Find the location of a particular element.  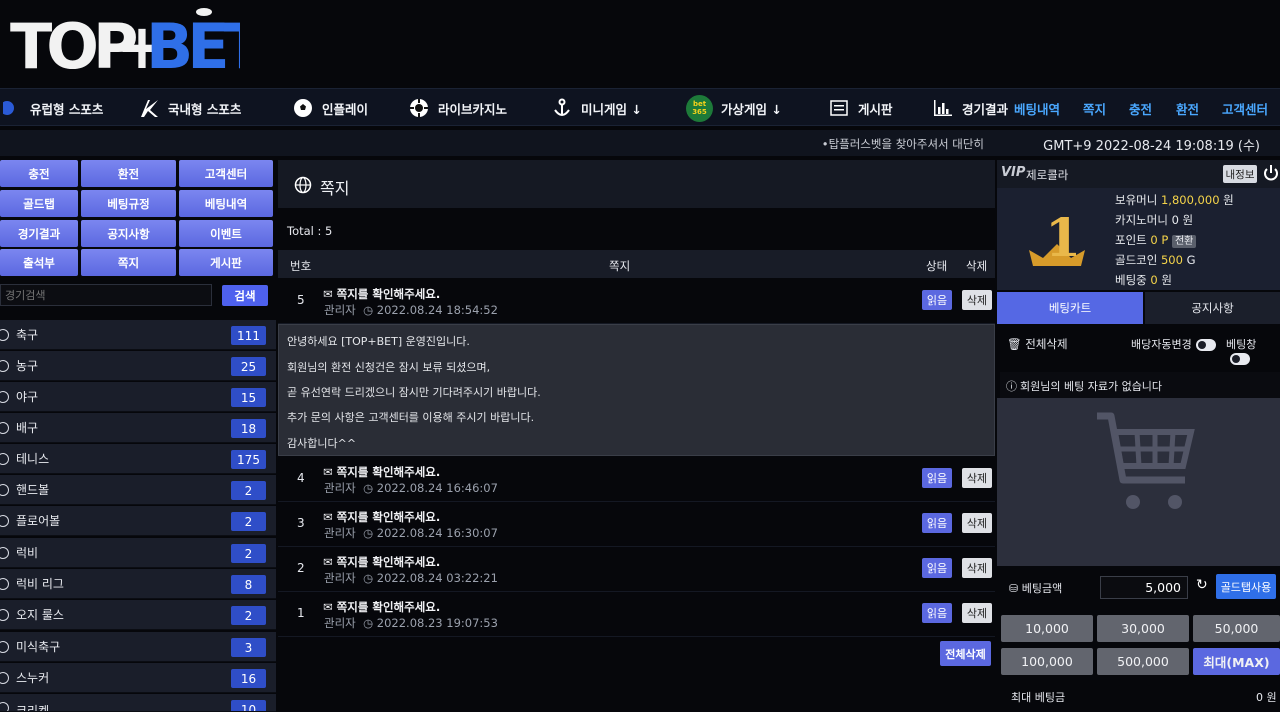

nav-mini-game: 미니게임 ↓ is located at coordinates (596, 108).